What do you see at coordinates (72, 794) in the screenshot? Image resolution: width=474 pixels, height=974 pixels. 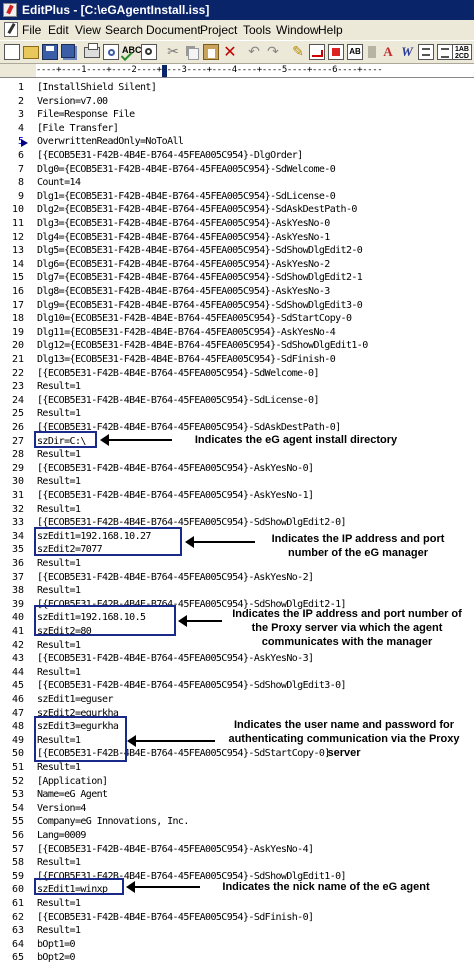 I see `code-line: Name=eG Agent` at bounding box center [72, 794].